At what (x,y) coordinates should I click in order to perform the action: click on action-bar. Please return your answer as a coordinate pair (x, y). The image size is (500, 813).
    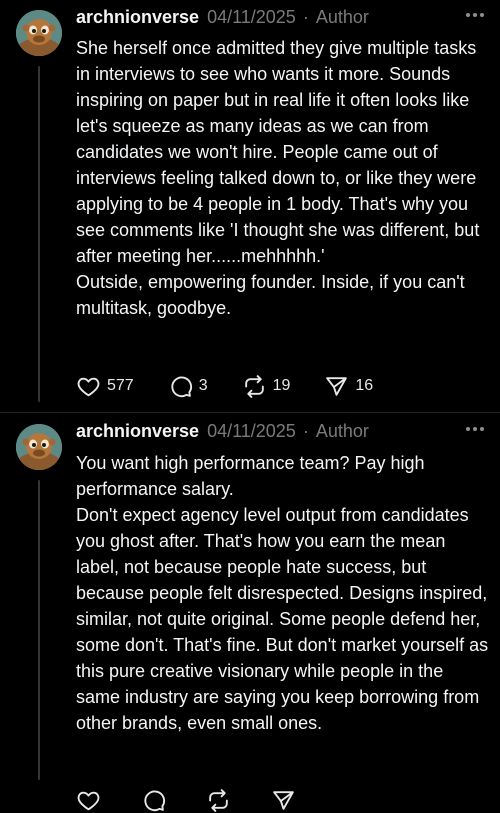
    Looking at the image, I should click on (206, 800).